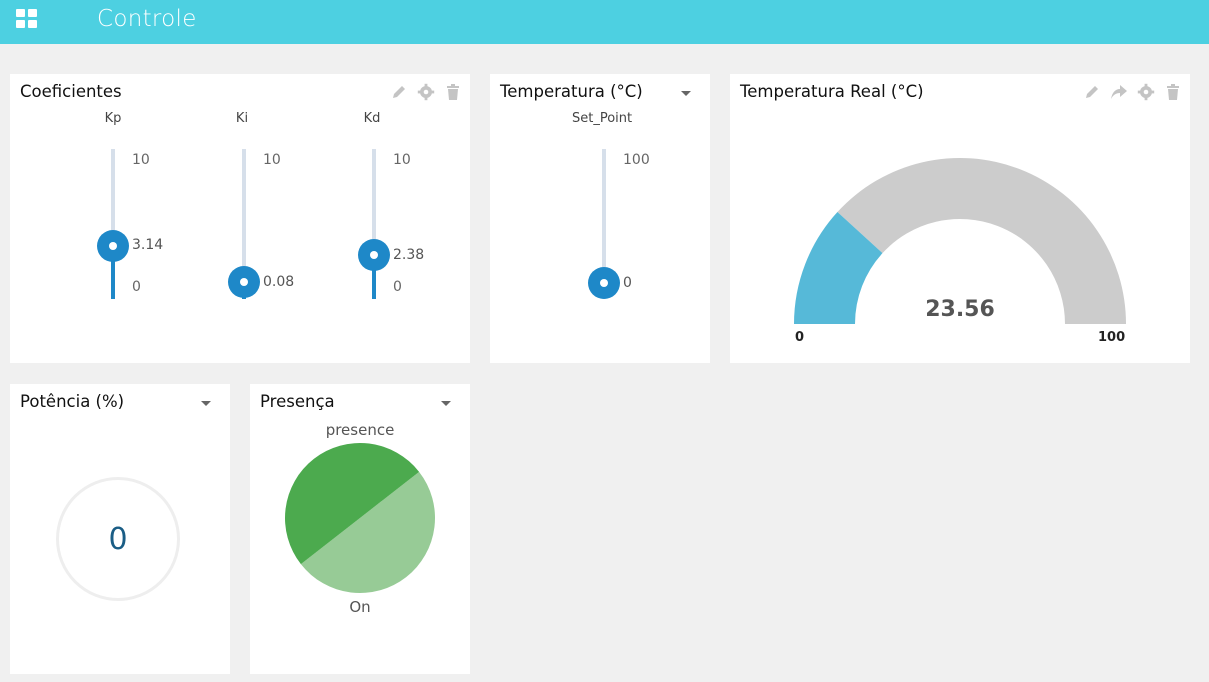  Describe the element at coordinates (636, 160) in the screenshot. I see `slider-max-set-point: 100` at that location.